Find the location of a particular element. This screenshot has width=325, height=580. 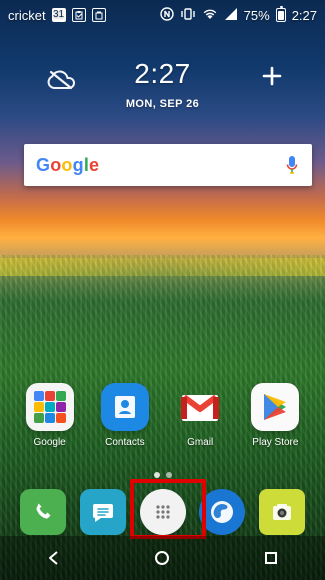

clock-date: MON, SEP 26 is located at coordinates (162, 104).